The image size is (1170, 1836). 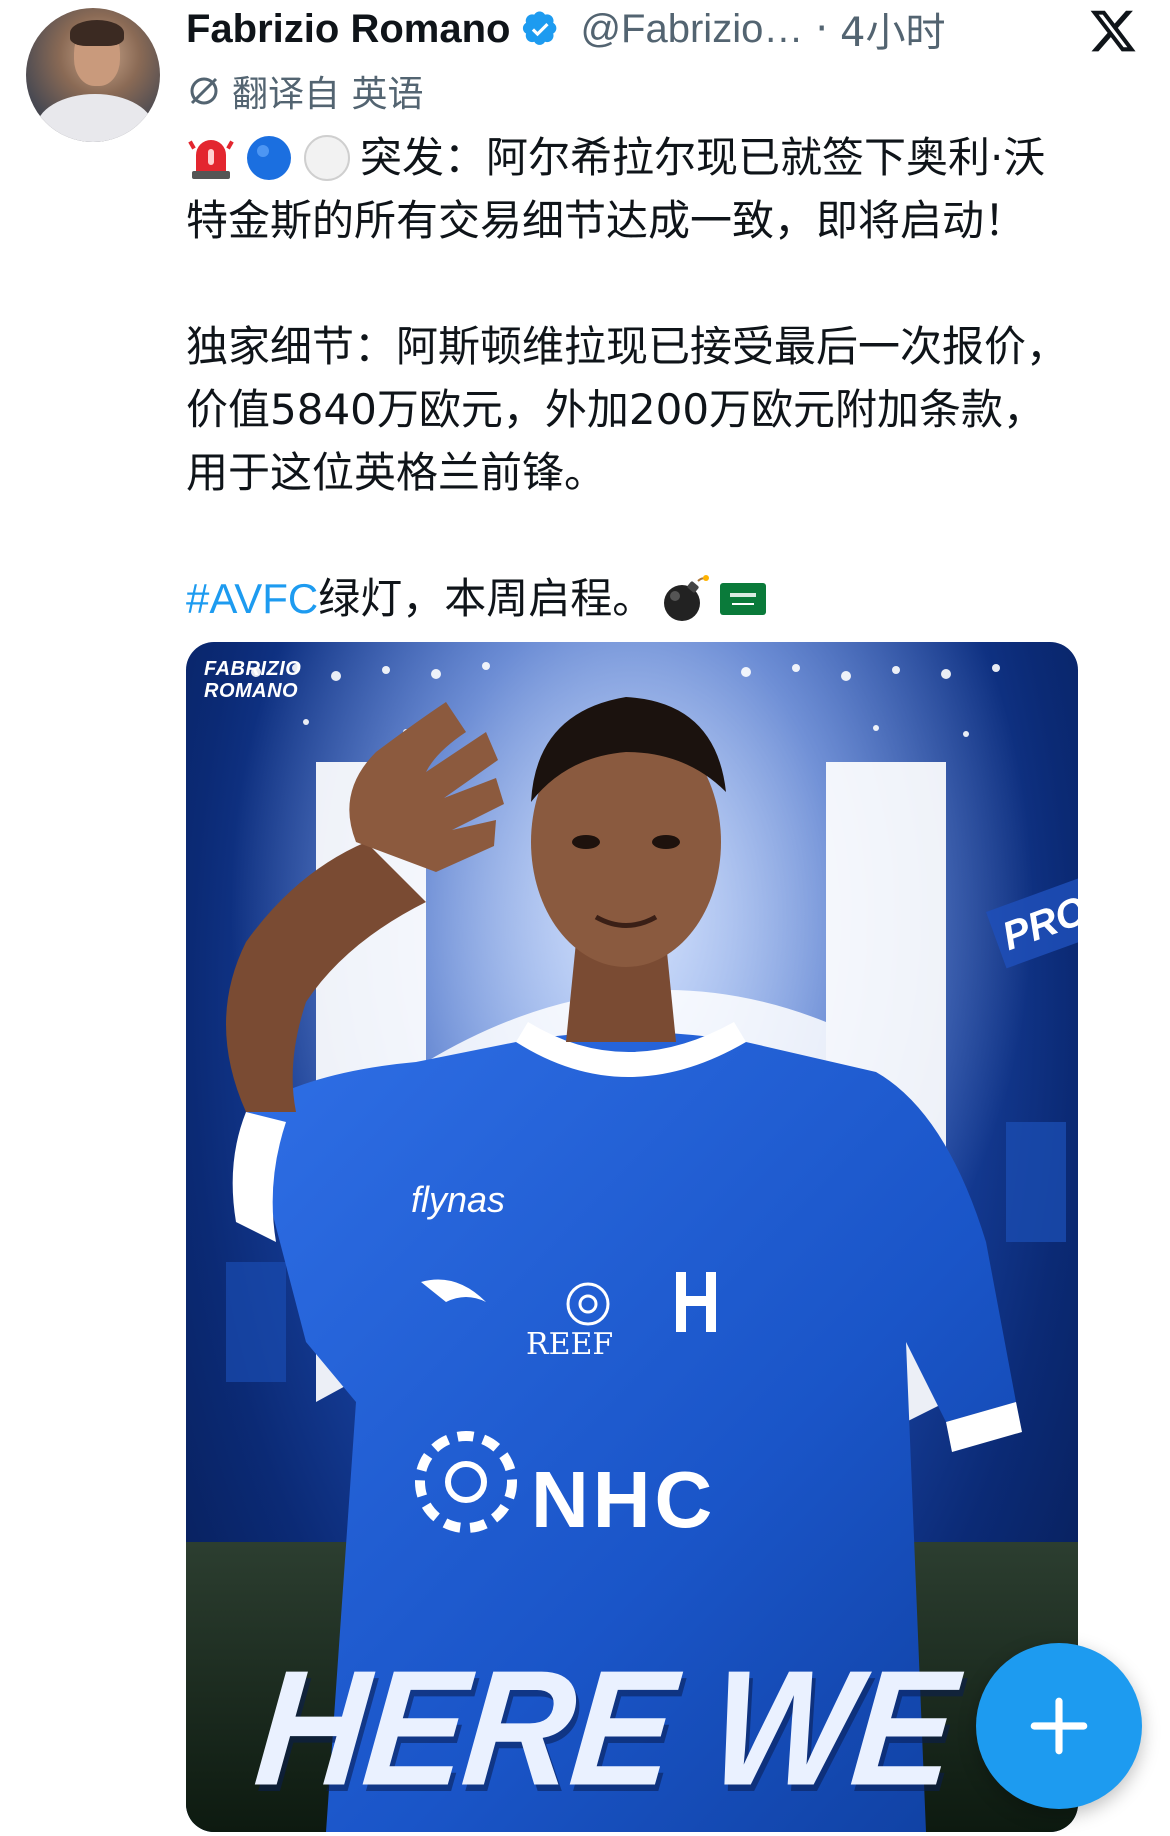 What do you see at coordinates (327, 157) in the screenshot?
I see `white-circle-emoji` at bounding box center [327, 157].